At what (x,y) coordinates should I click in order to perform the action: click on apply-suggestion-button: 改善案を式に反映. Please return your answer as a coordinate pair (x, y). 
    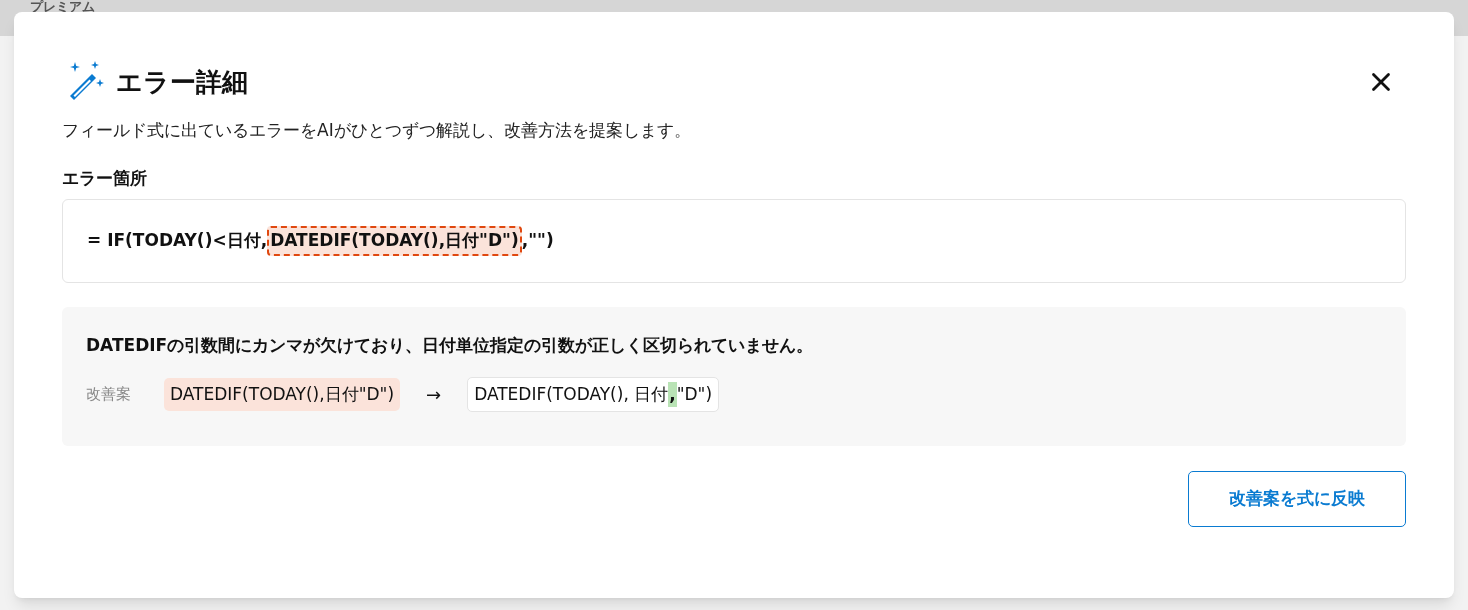
    Looking at the image, I should click on (1297, 499).